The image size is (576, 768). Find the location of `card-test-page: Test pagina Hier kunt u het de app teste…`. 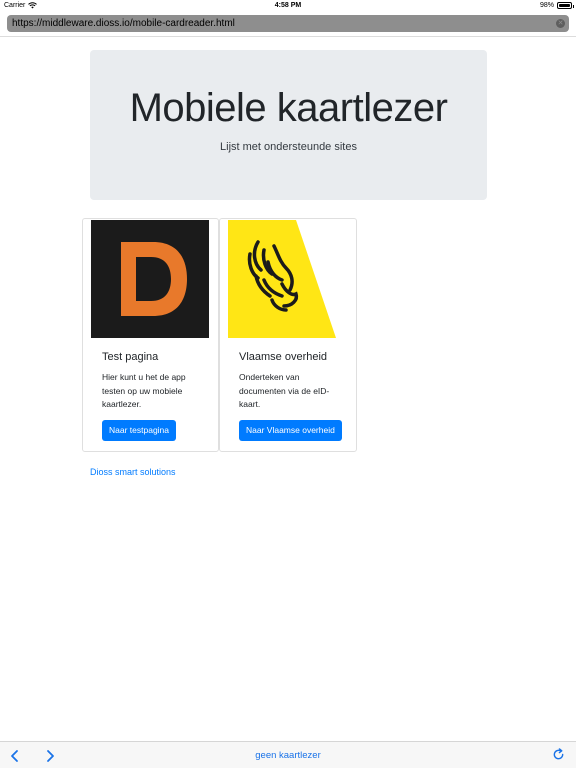

card-test-page: Test pagina Hier kunt u het de app teste… is located at coordinates (150, 335).